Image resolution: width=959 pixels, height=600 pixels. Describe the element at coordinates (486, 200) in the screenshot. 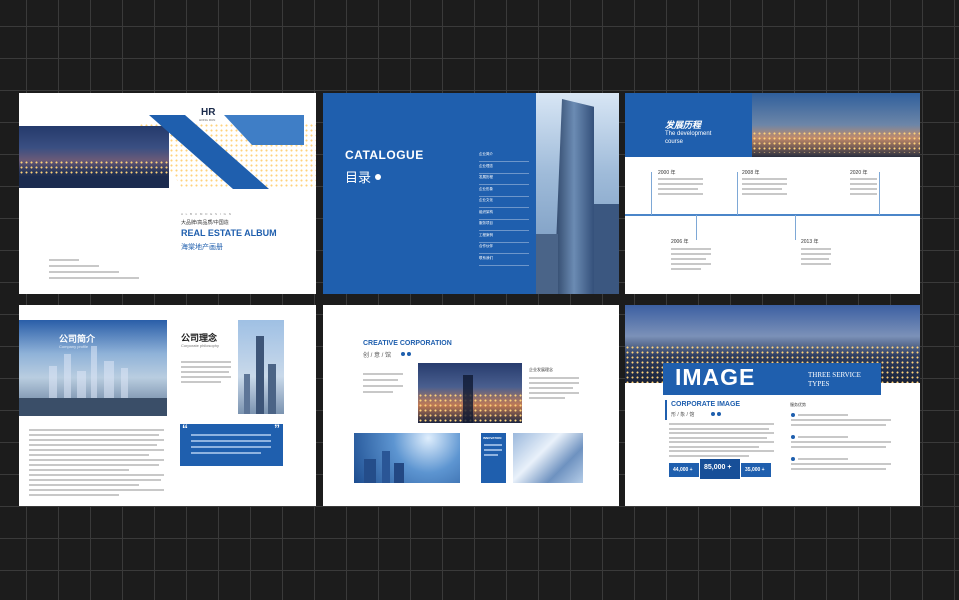

I see `catalogue-item-label: 企业文化` at that location.